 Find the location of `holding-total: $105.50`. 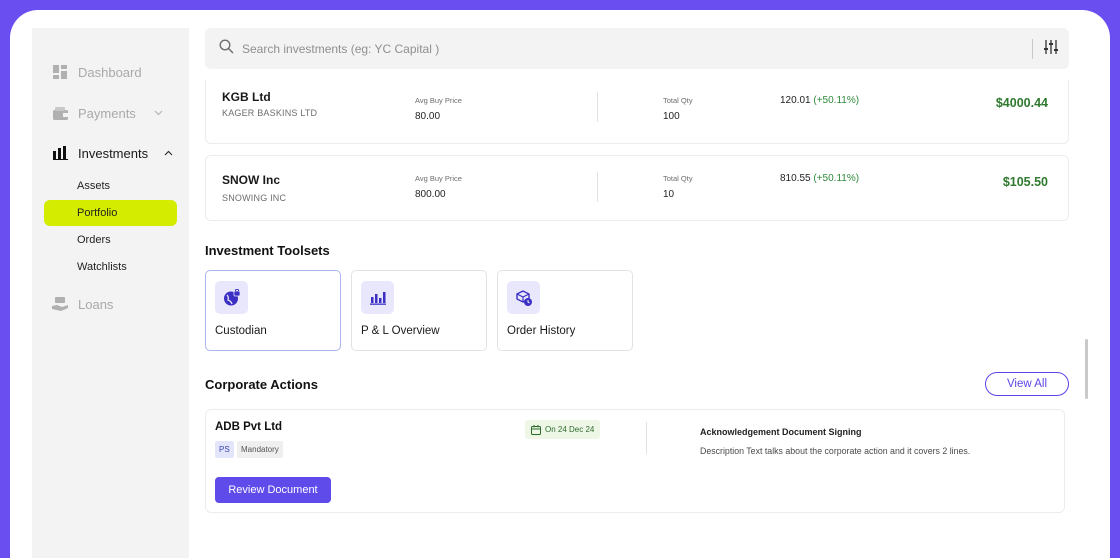

holding-total: $105.50 is located at coordinates (1025, 182).